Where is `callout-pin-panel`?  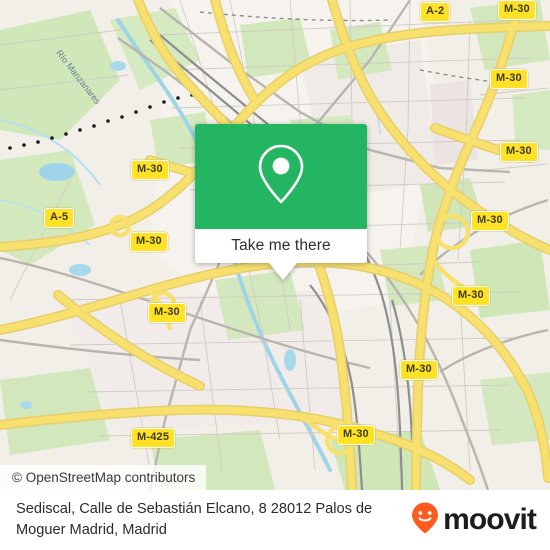 callout-pin-panel is located at coordinates (281, 176).